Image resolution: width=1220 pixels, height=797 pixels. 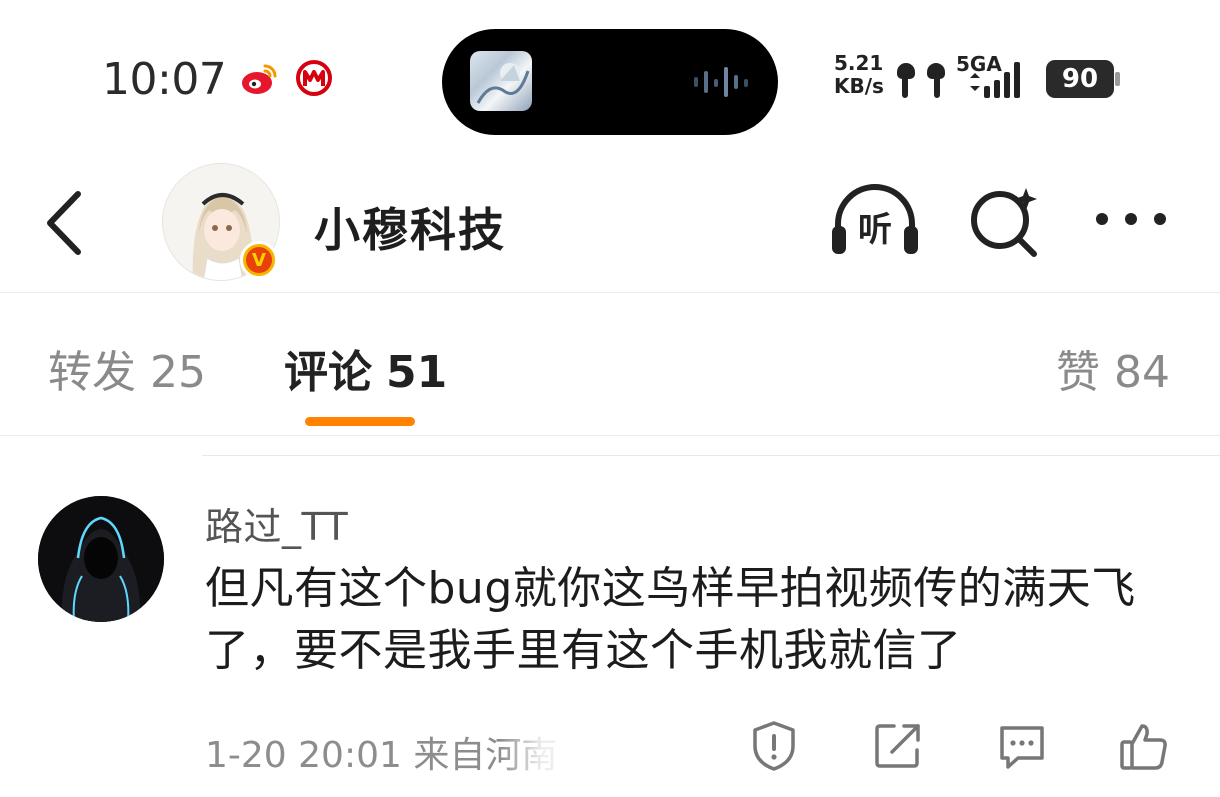 What do you see at coordinates (328, 372) in the screenshot?
I see `tab-comments-label: 评论` at bounding box center [328, 372].